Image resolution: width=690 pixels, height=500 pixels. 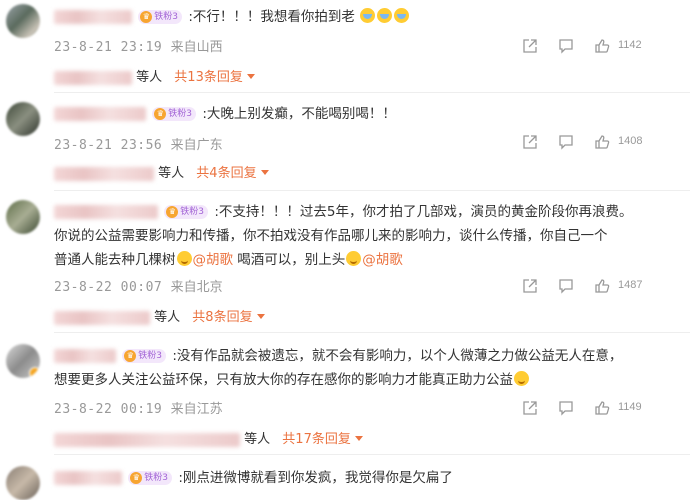 What do you see at coordinates (397, 356) in the screenshot?
I see `comment-body-line1: :没有作品就会被遗忘，就不会有影响力，以个人微薄之力做公益无人在意，` at bounding box center [397, 356].